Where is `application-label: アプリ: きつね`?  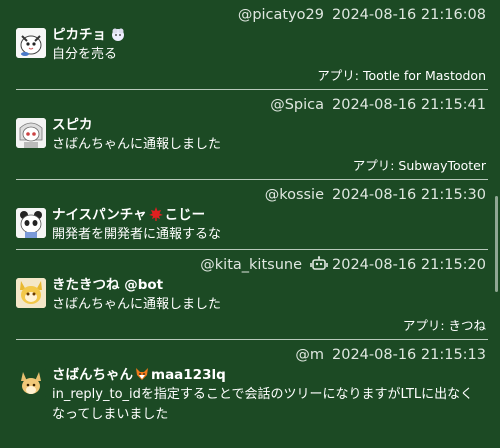 application-label: アプリ: きつね is located at coordinates (444, 325).